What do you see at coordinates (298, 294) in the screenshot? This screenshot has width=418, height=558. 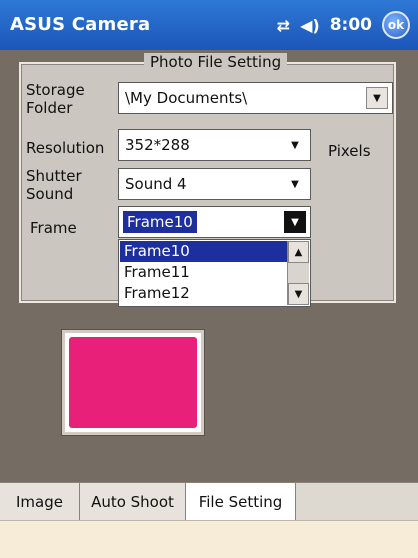 I see `scroll-down-icon: ▼` at bounding box center [298, 294].